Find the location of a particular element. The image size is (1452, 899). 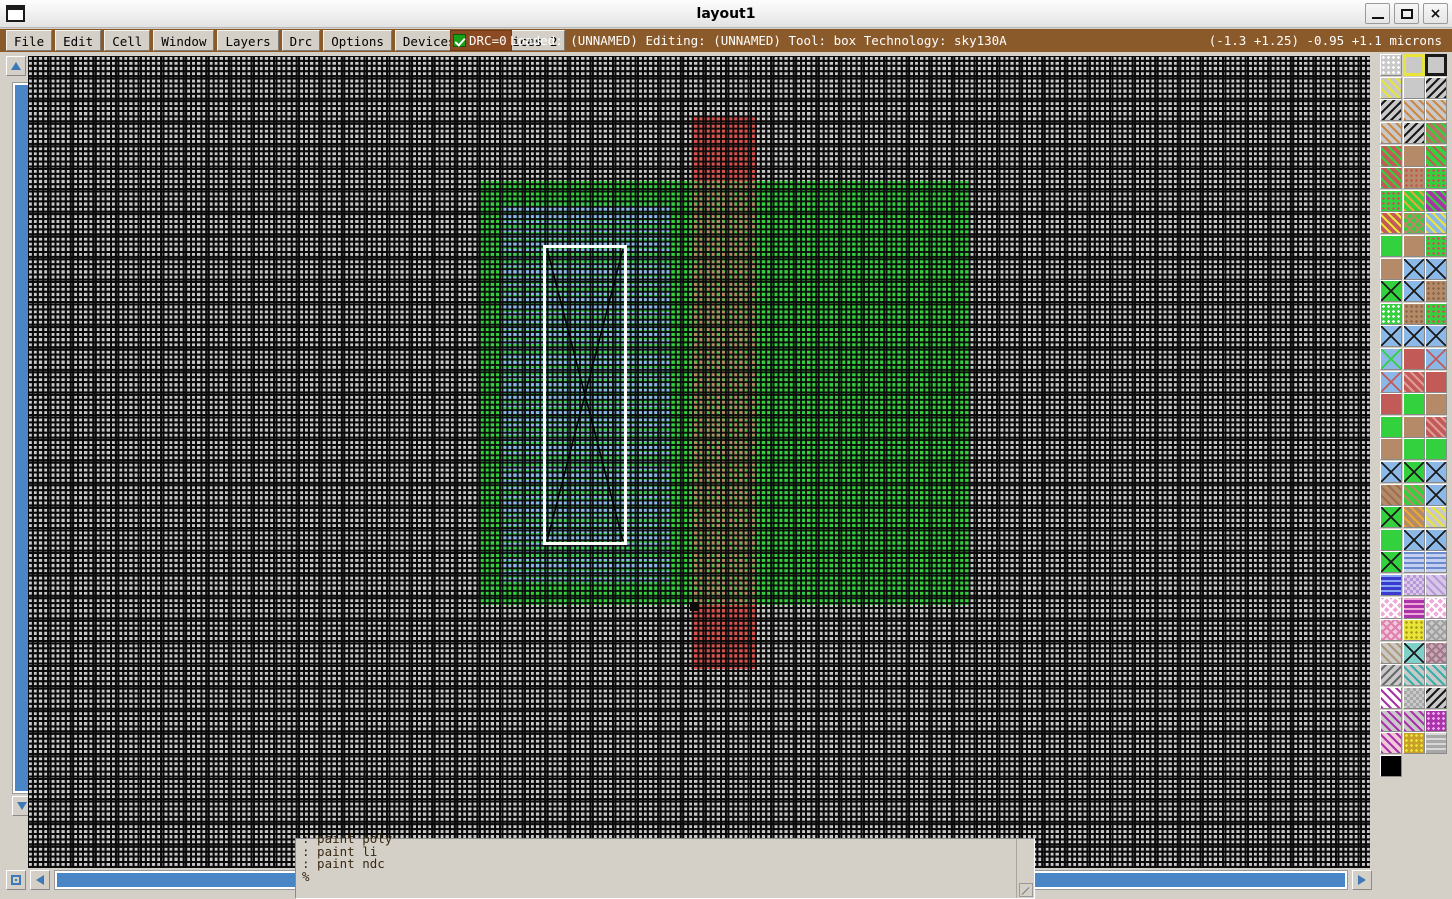

close-button: × is located at coordinates (1435, 13).